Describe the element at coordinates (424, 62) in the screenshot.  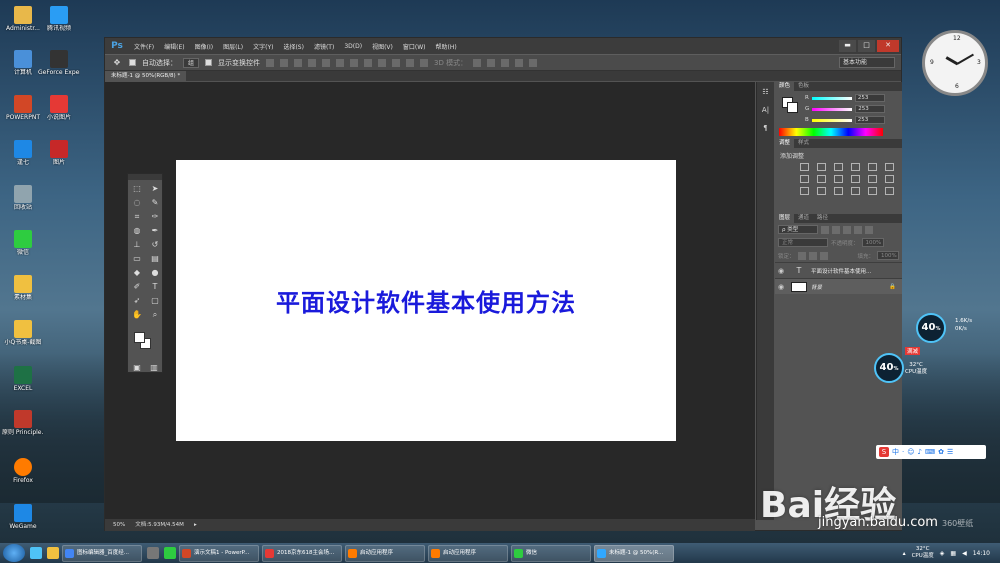
I see `auto-align-icon` at that location.